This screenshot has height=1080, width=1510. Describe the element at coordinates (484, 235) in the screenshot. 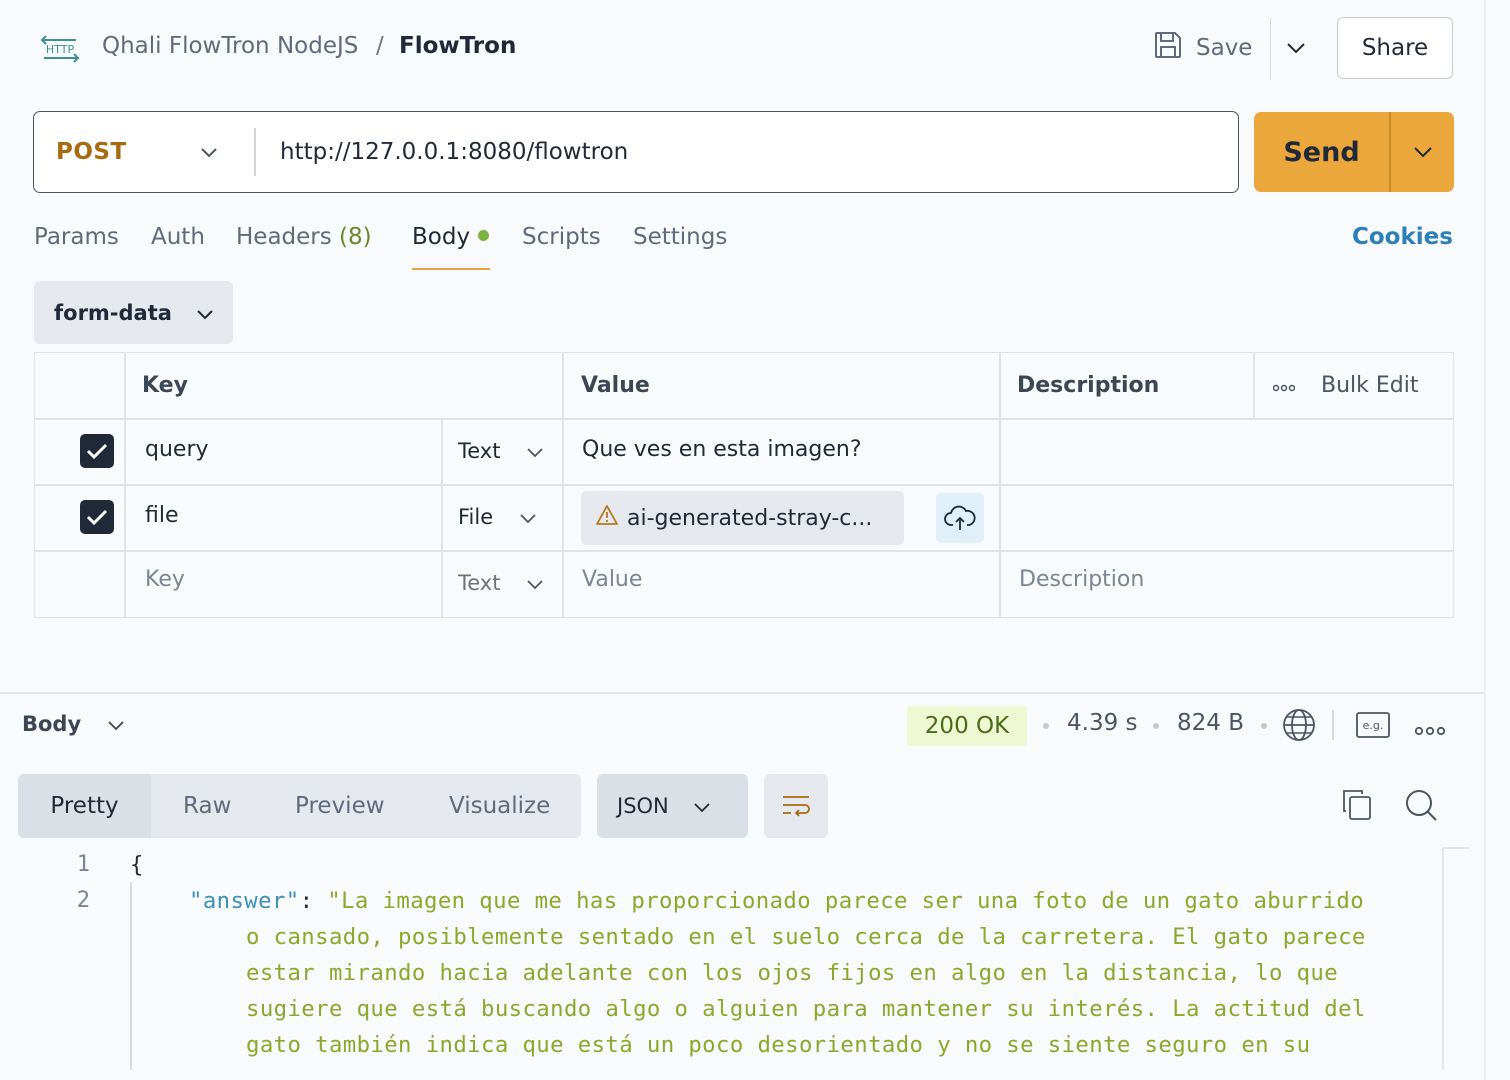

I see `body-modified-dot` at that location.